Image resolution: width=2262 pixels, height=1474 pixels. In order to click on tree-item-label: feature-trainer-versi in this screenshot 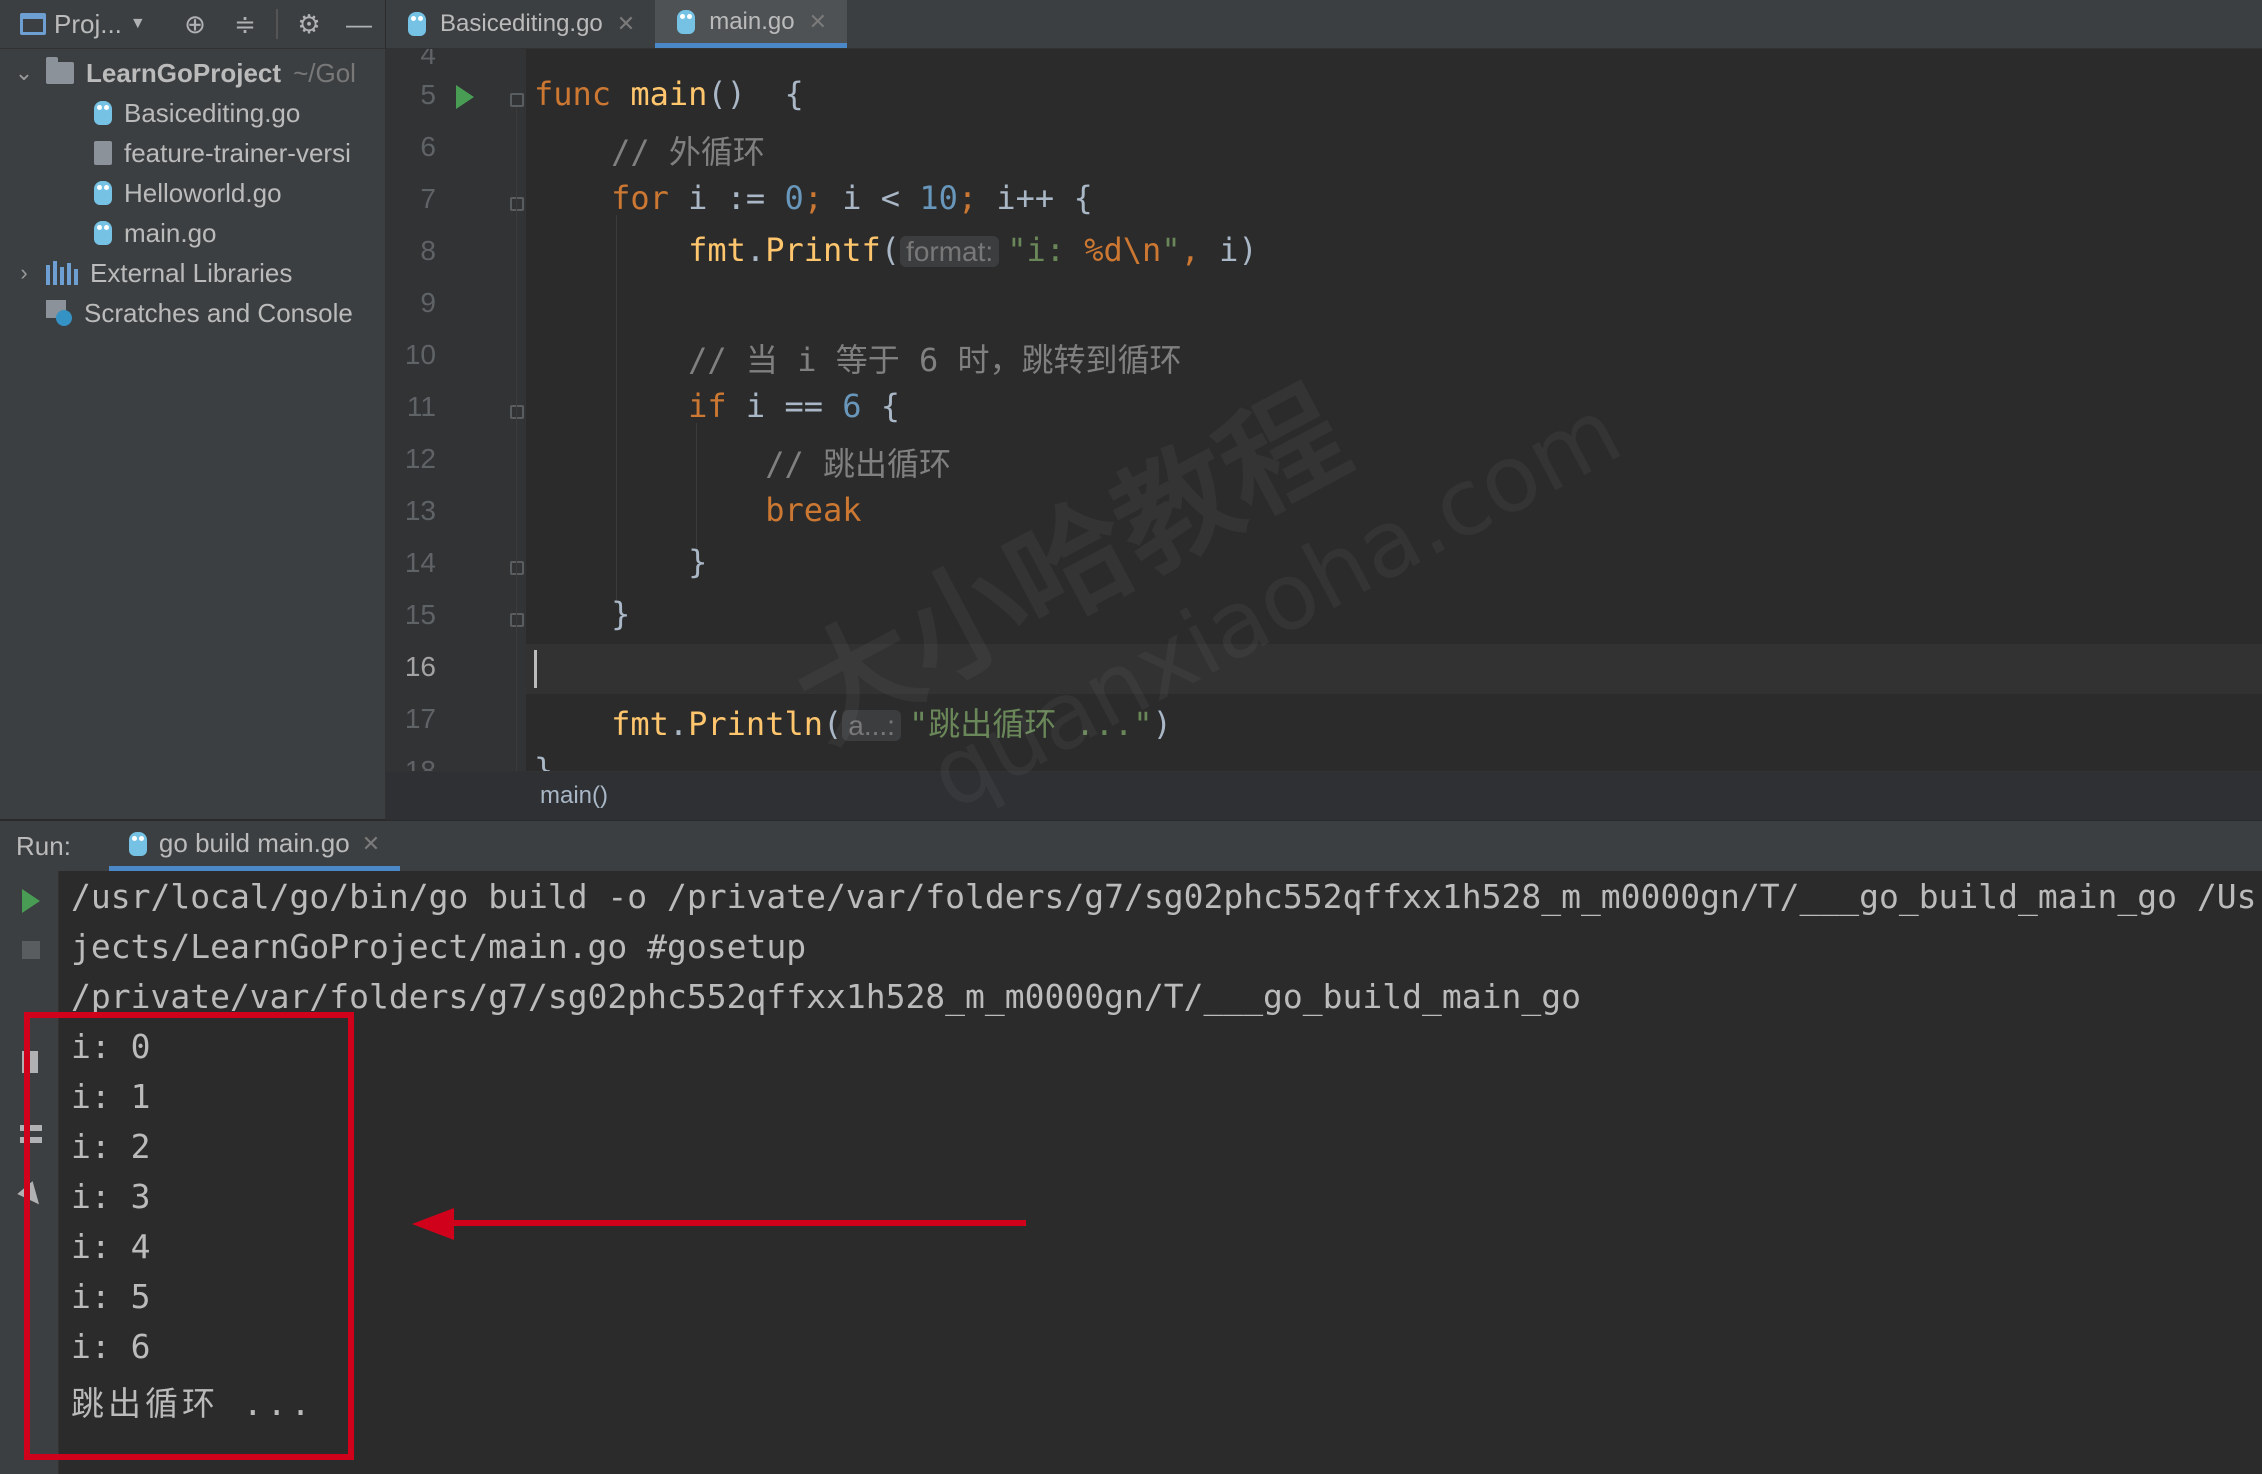, I will do `click(237, 152)`.